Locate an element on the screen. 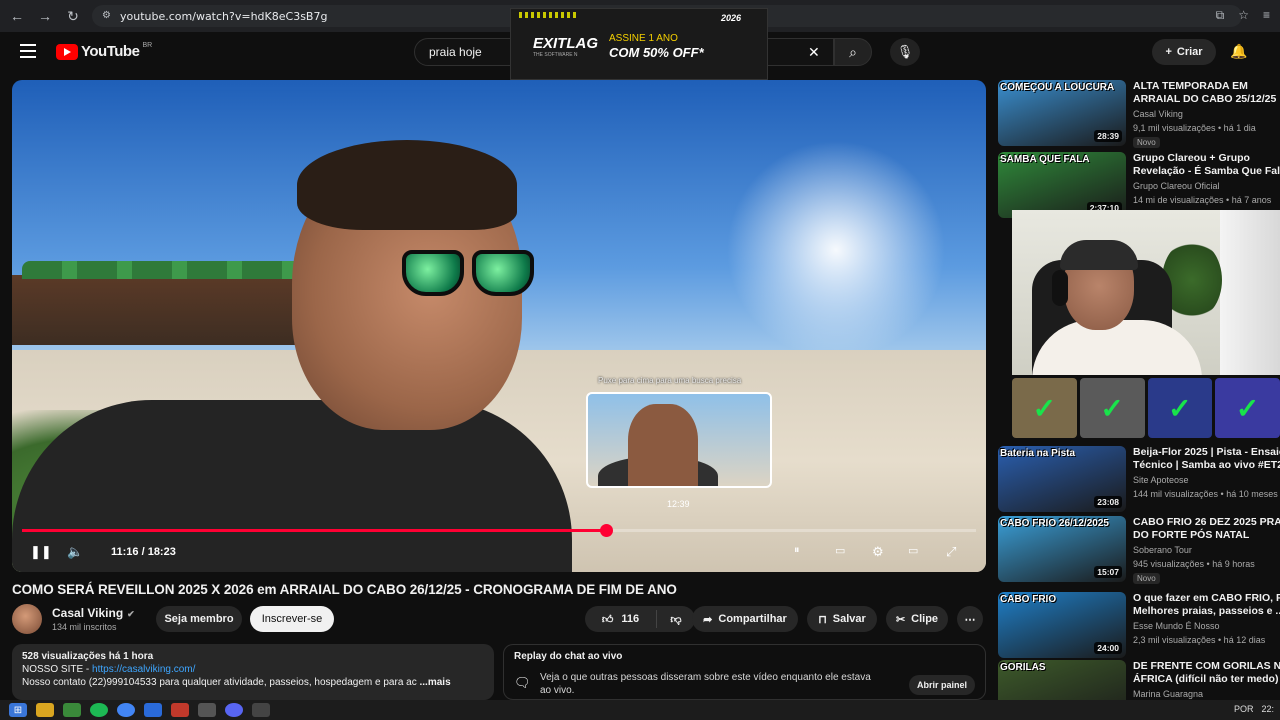  recommended-meta: 144 mil visualizações • há 10 meses is located at coordinates (1205, 494).